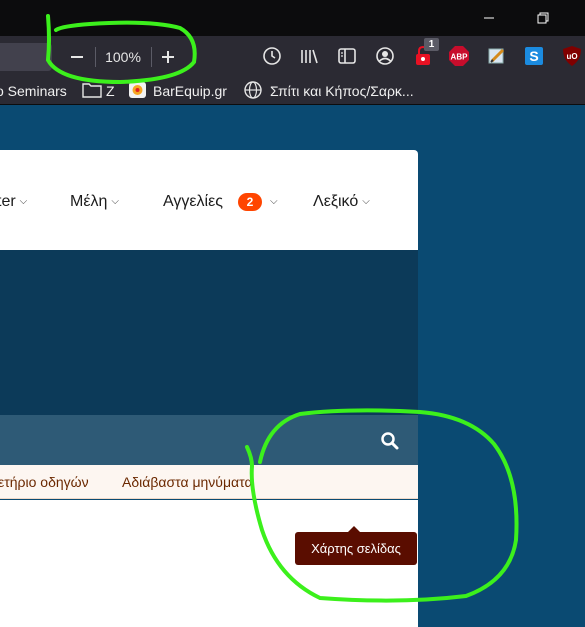 The height and width of the screenshot is (627, 585). I want to click on search-icon, so click(390, 441).